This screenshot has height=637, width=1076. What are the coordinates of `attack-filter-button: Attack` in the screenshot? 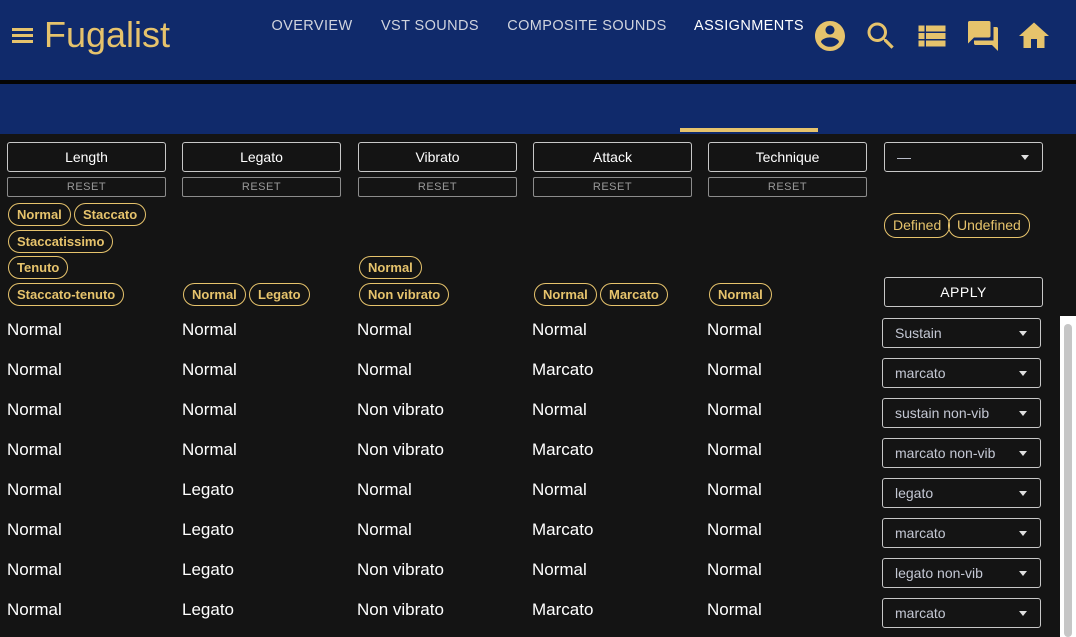 It's located at (612, 157).